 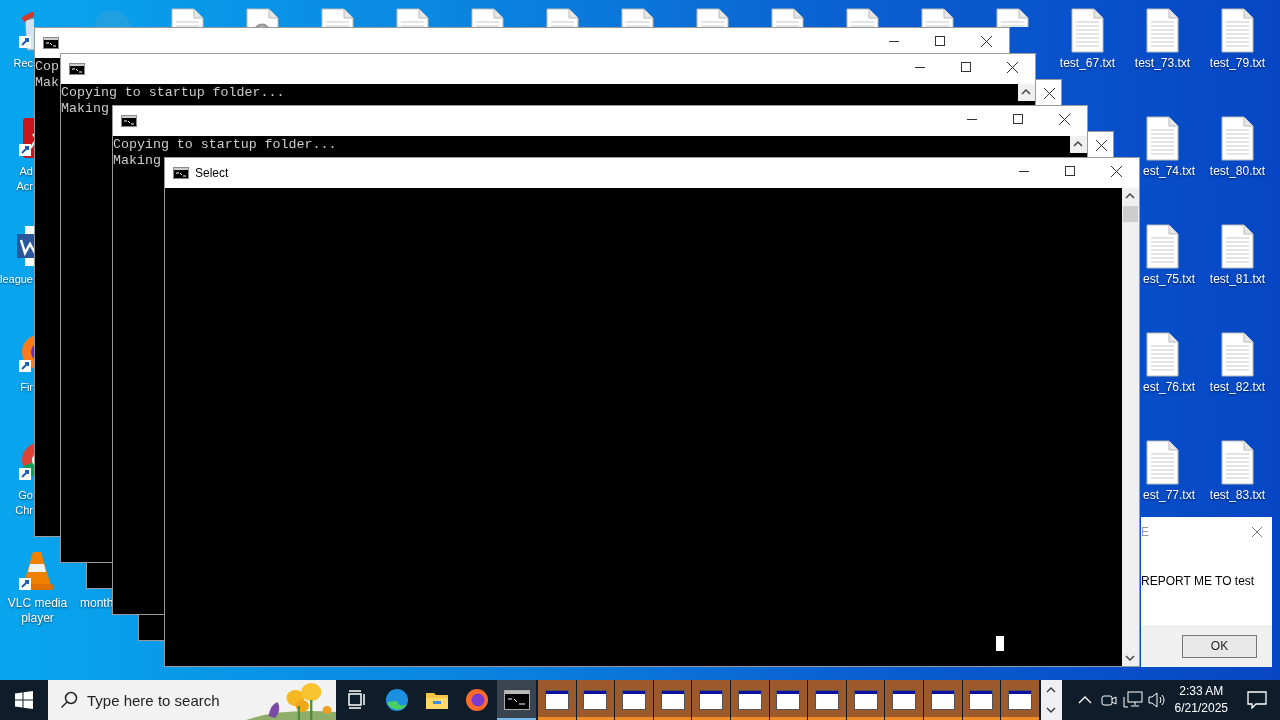 I want to click on camera-icon, so click(x=1108, y=700).